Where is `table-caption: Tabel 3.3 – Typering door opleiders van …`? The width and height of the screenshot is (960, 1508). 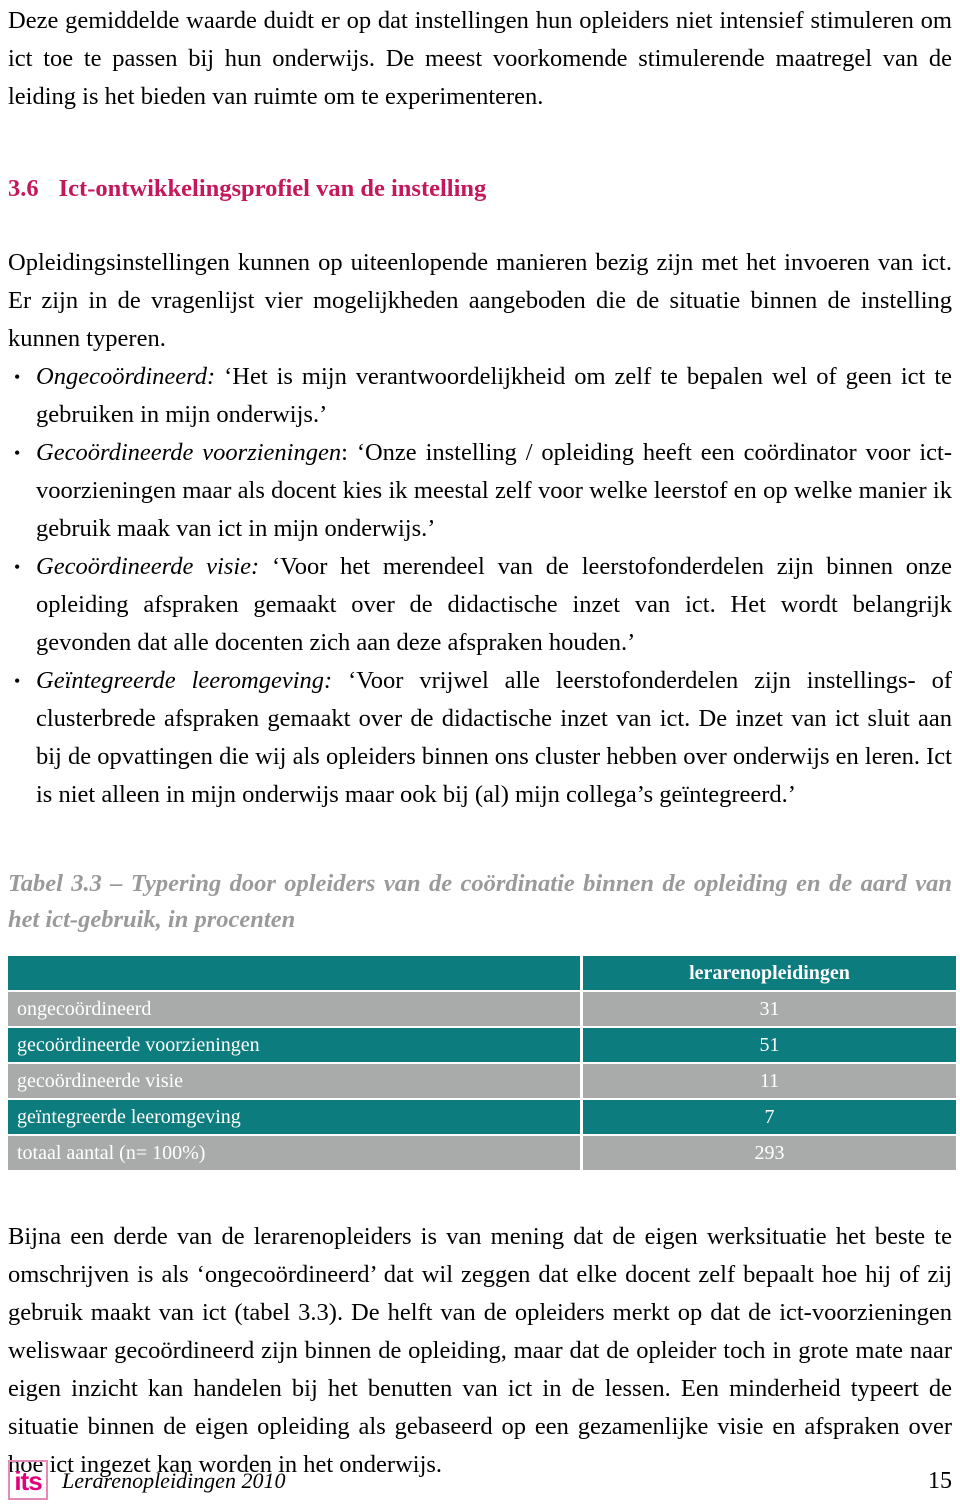
table-caption: Tabel 3.3 – Typering door opleiders van … is located at coordinates (480, 901).